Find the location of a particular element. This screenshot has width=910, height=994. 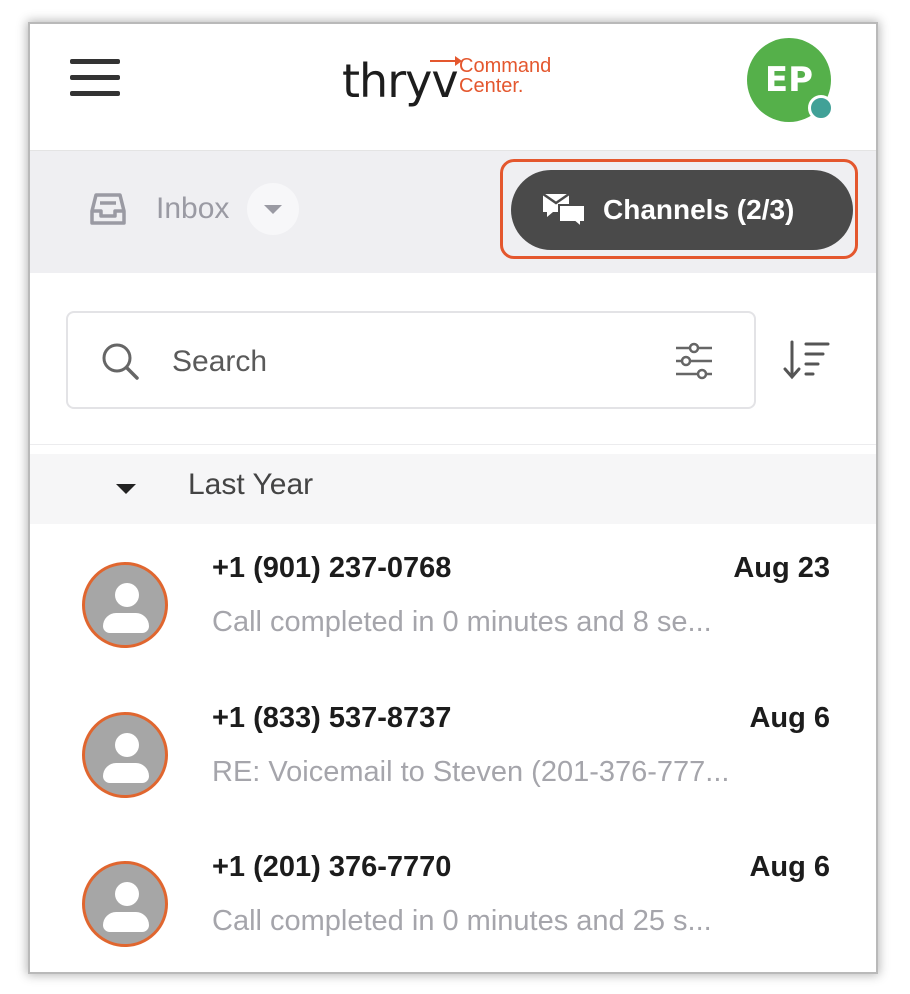

contact-phone: +1 (833) 537-8737 is located at coordinates (332, 718).